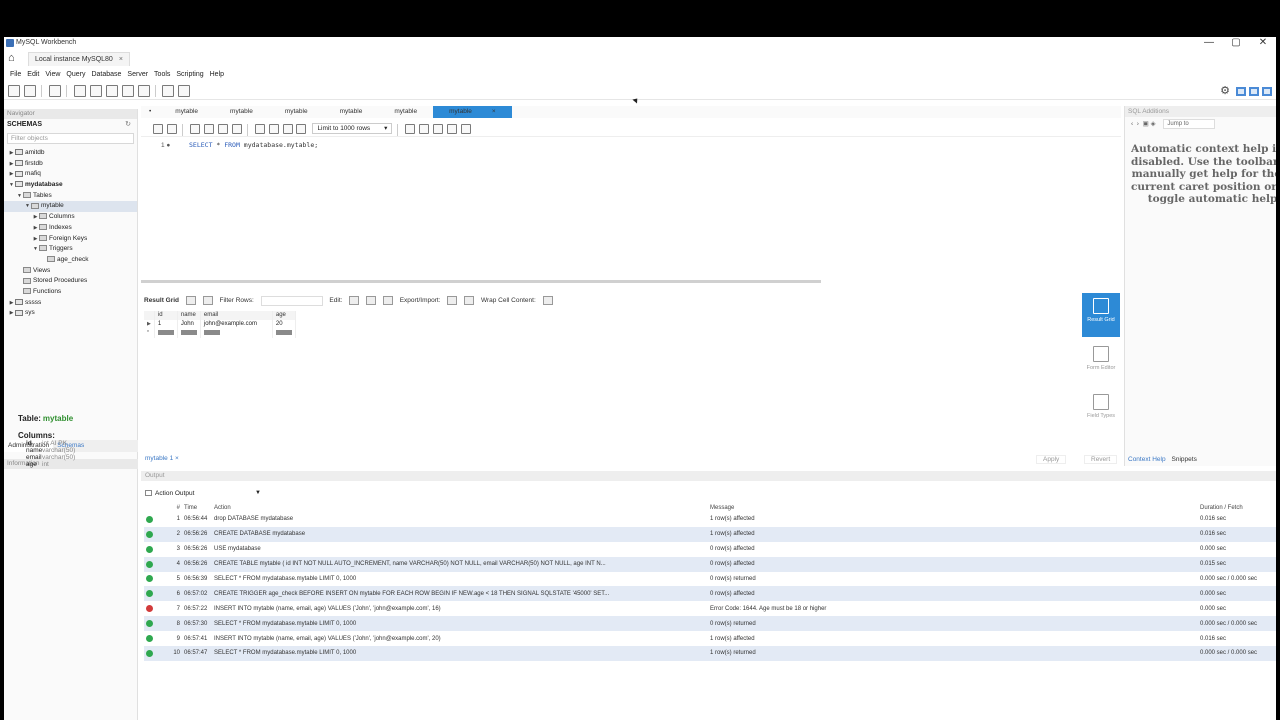  I want to click on open-file-icon, so click(158, 129).